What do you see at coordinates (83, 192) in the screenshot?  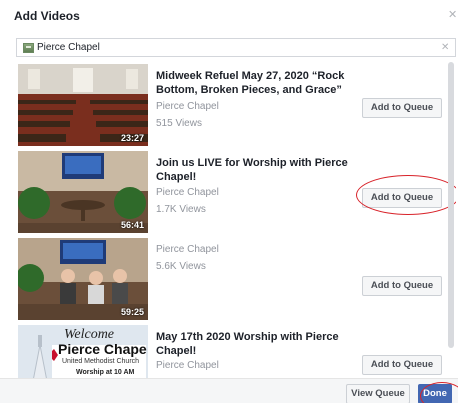 I see `video-thumbnail: 56:41` at bounding box center [83, 192].